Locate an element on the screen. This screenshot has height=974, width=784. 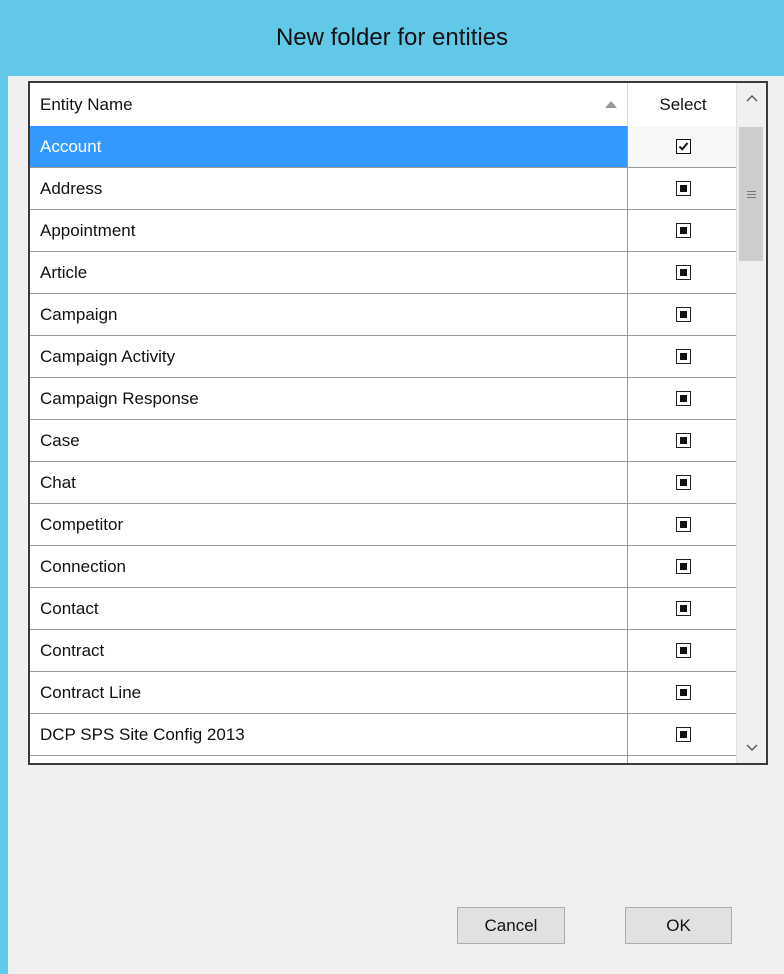
column-header-select: Select is located at coordinates (683, 104).